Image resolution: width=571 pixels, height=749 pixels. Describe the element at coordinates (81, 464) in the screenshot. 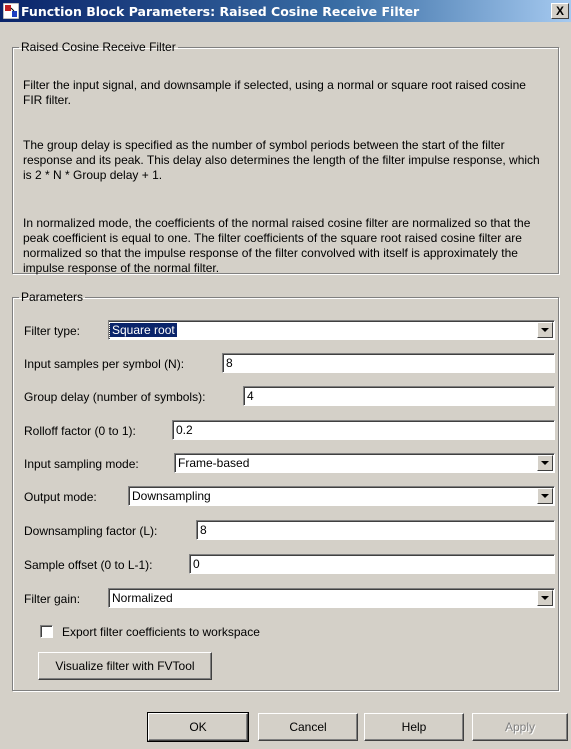

I see `input-sampling-mode-label: Input sampling mode:` at that location.